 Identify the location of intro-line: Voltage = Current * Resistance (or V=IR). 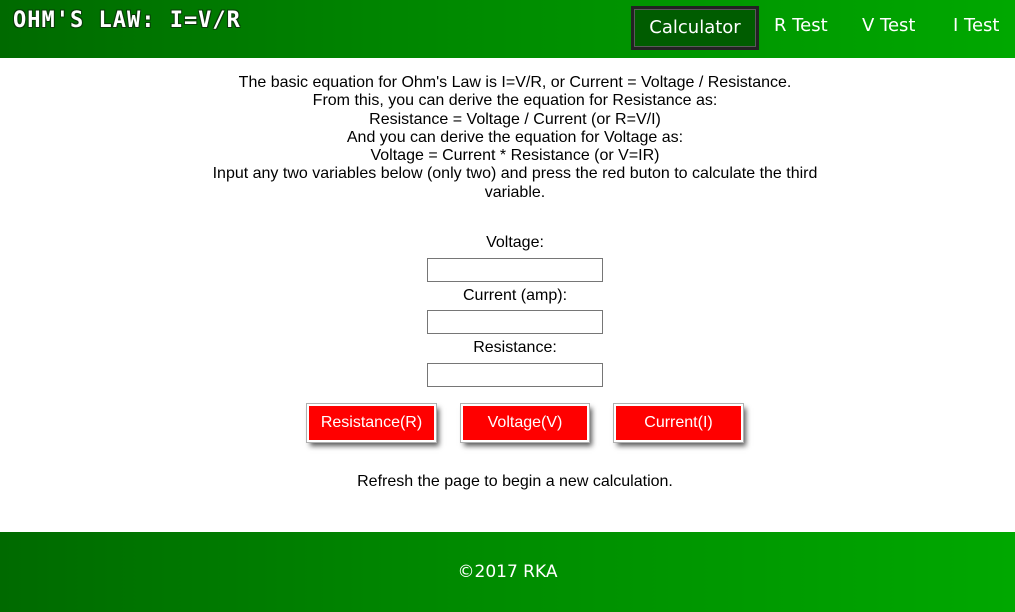
(515, 156).